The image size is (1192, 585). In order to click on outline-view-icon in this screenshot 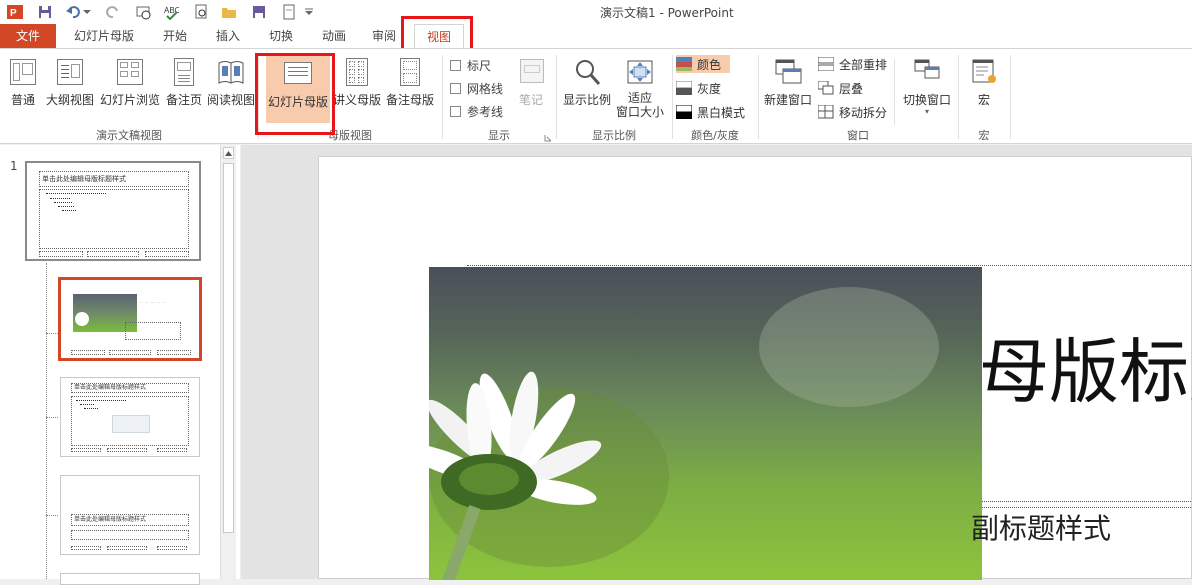, I will do `click(70, 72)`.